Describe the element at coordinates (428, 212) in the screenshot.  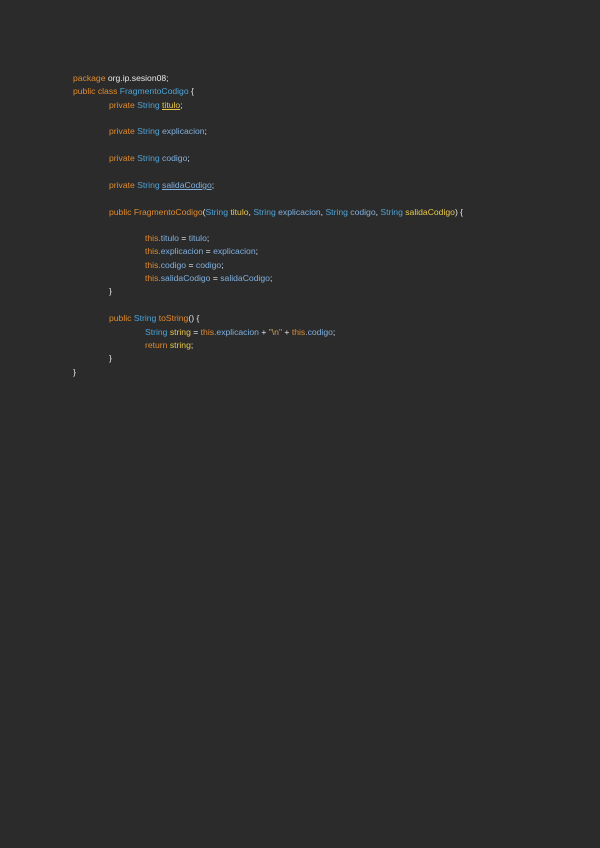
I see `parameter: salidaCodigo` at that location.